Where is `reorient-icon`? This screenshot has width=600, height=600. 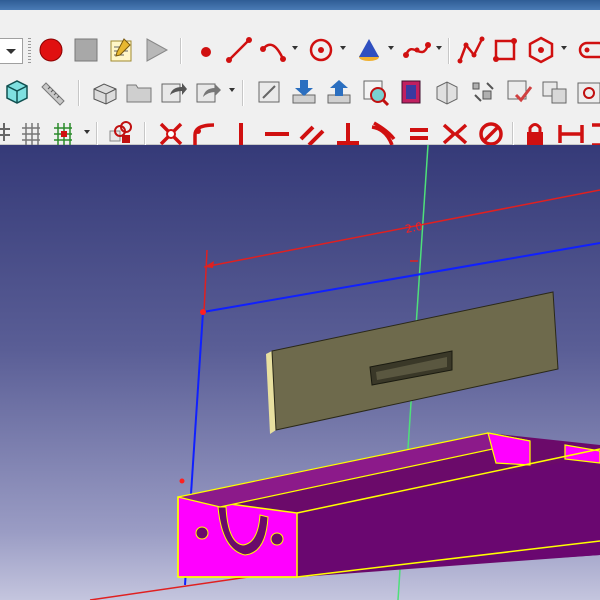 reorient-icon is located at coordinates (482, 92).